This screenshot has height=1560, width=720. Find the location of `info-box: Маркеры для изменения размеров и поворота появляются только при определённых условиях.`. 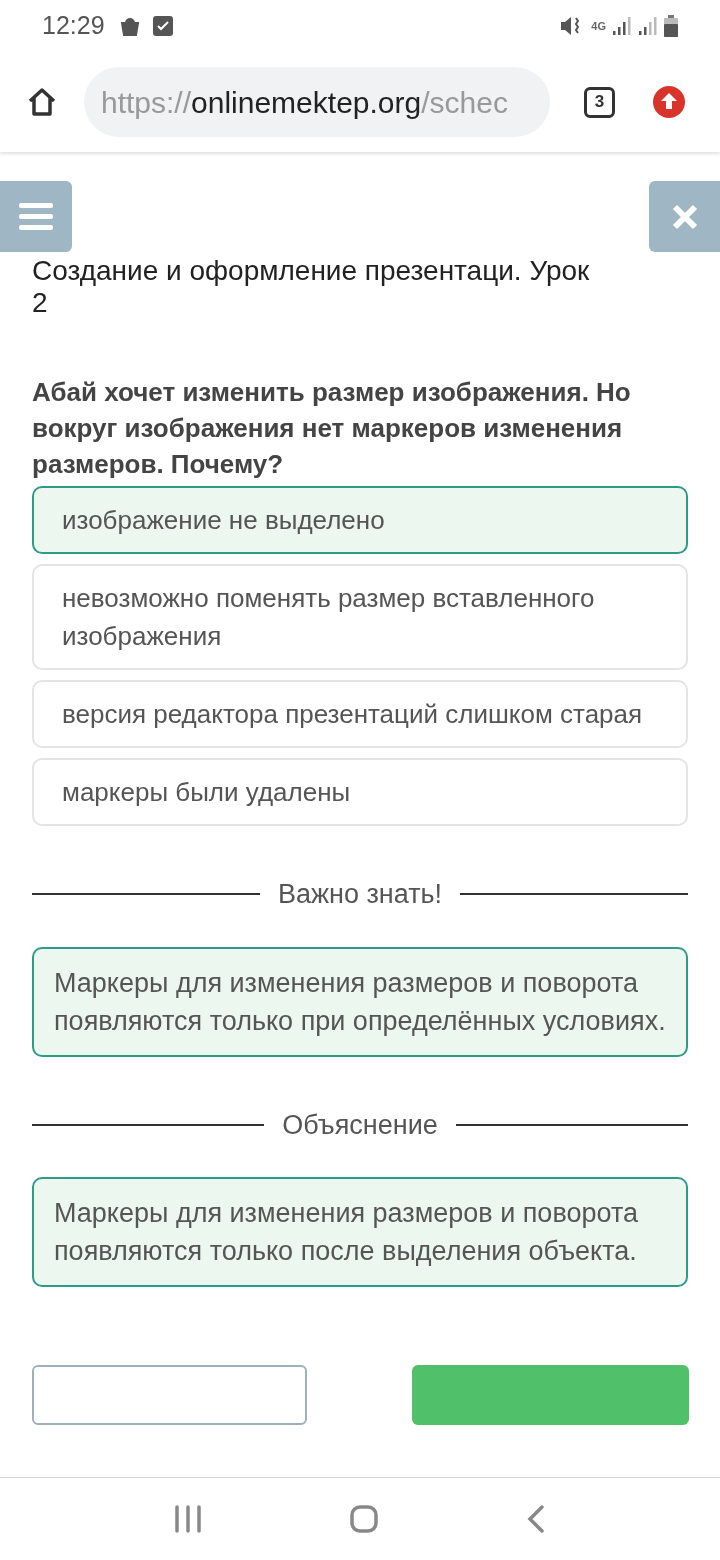

info-box: Маркеры для изменения размеров и поворота появляются только при определённых условиях. is located at coordinates (360, 1001).